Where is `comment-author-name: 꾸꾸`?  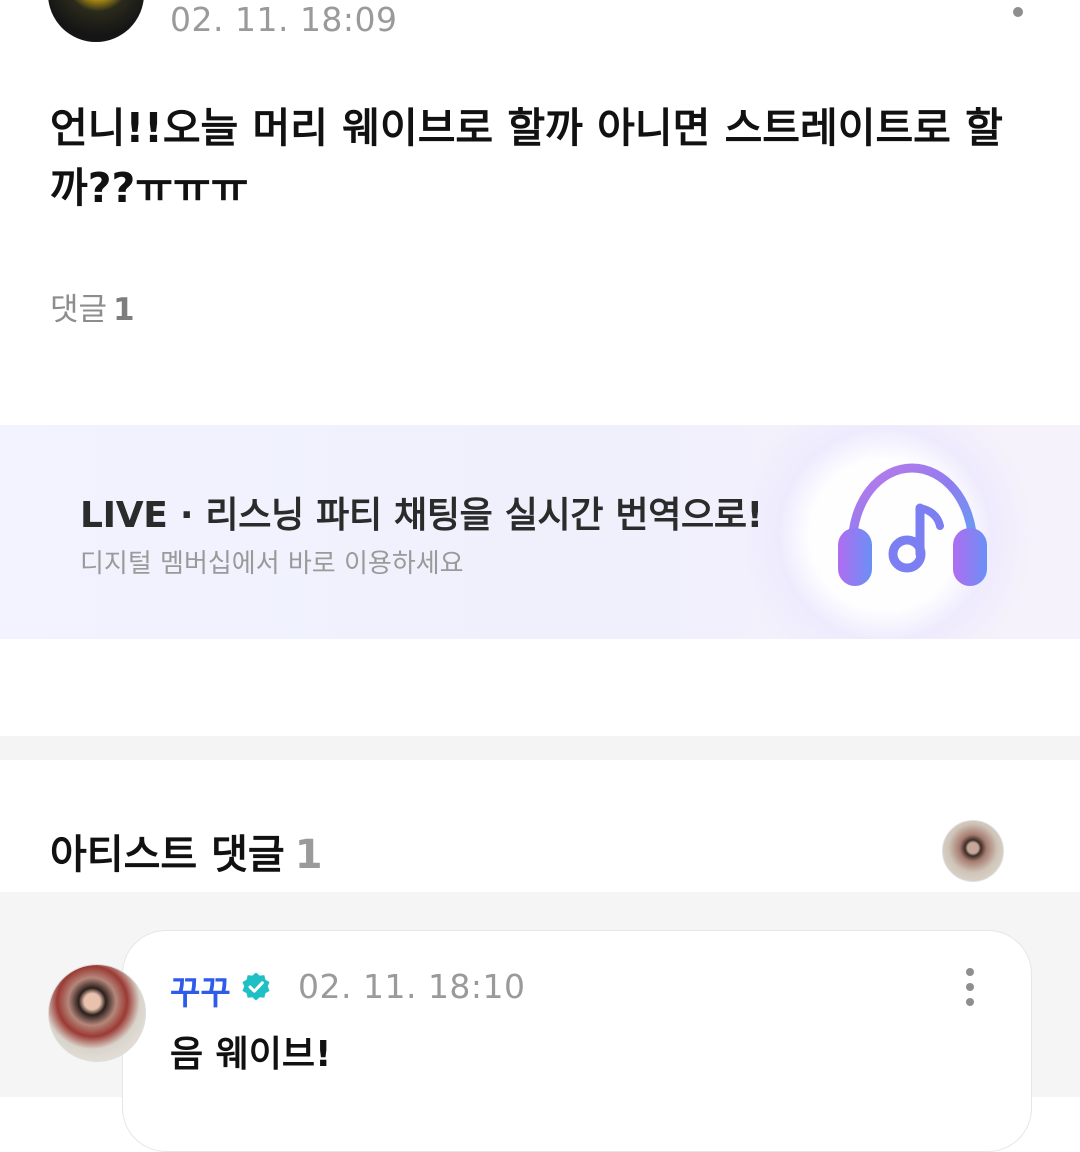
comment-author-name: 꾸꾸 is located at coordinates (200, 990).